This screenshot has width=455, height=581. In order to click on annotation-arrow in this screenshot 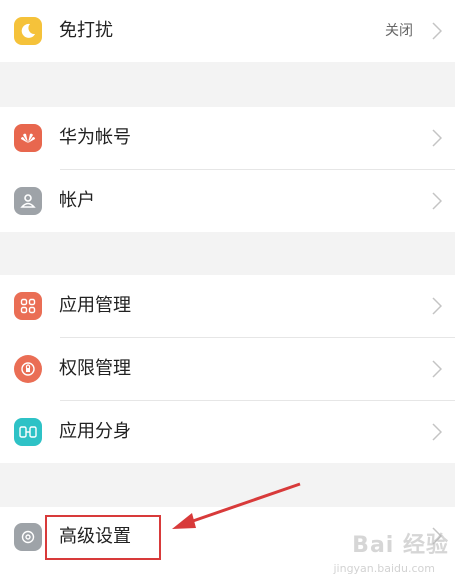, I will do `click(236, 505)`.